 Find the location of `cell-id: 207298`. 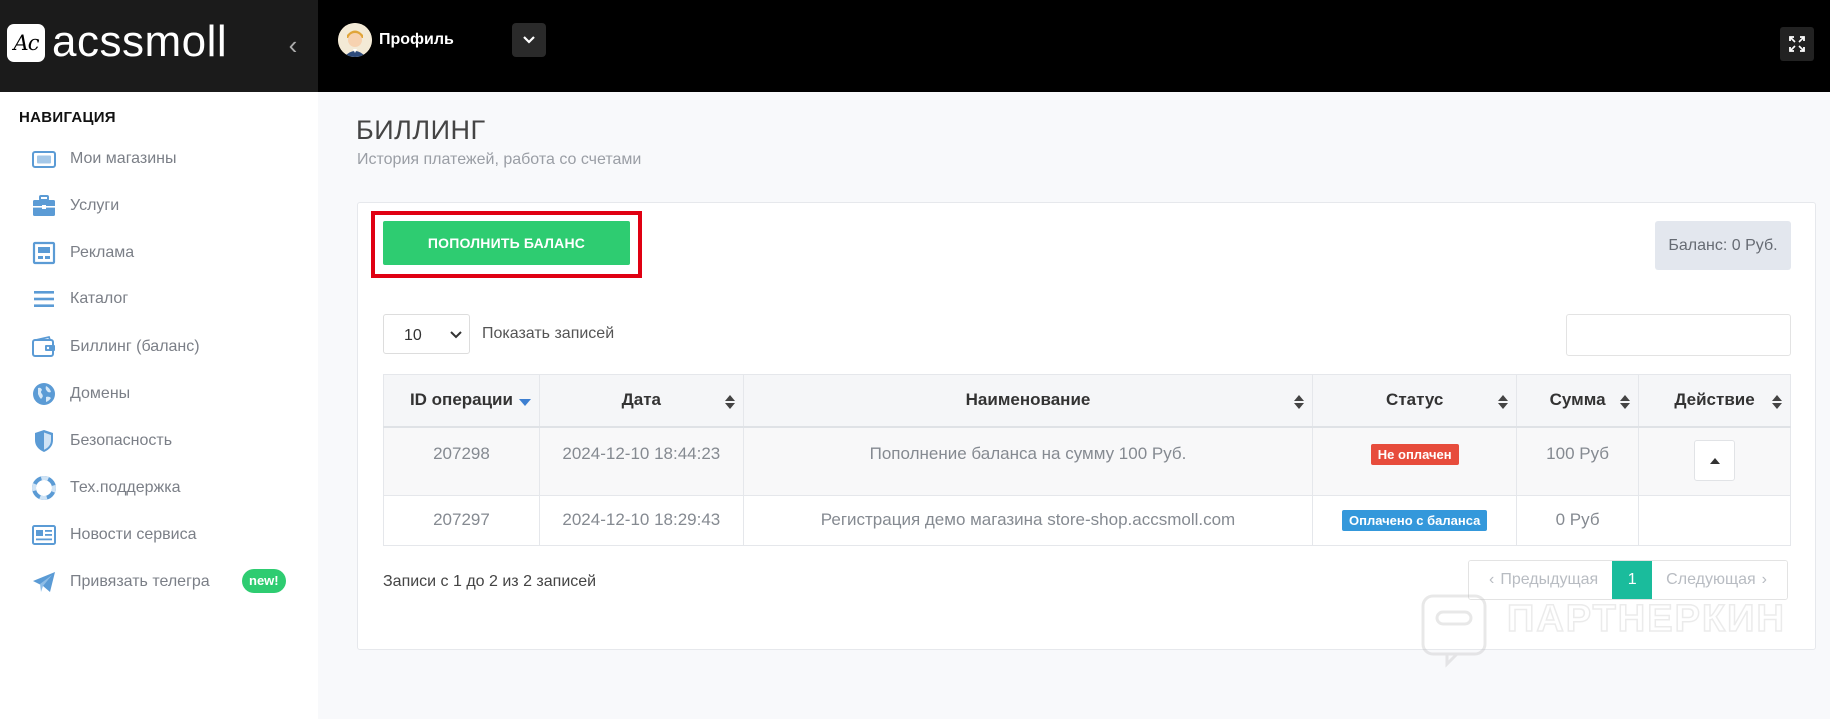

cell-id: 207298 is located at coordinates (461, 461).